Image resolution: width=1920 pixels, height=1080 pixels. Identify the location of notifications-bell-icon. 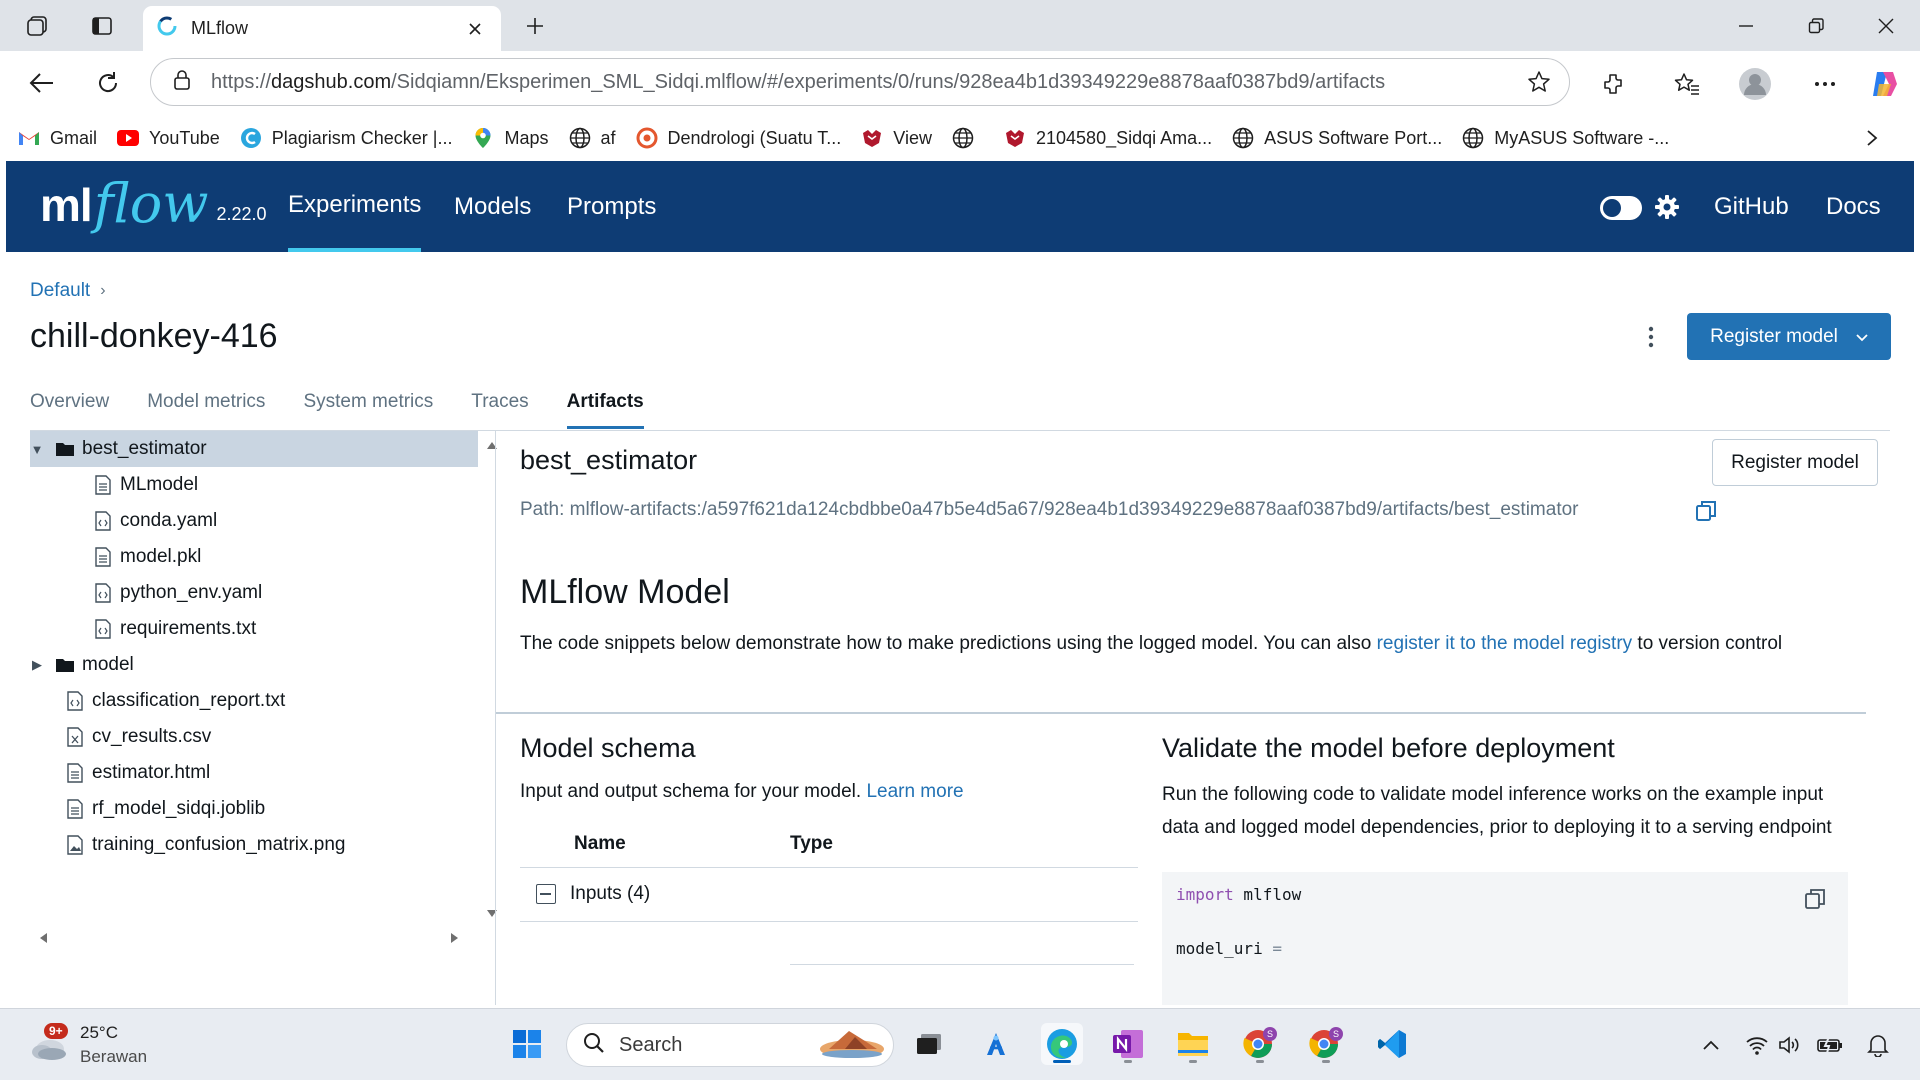
(1878, 1045).